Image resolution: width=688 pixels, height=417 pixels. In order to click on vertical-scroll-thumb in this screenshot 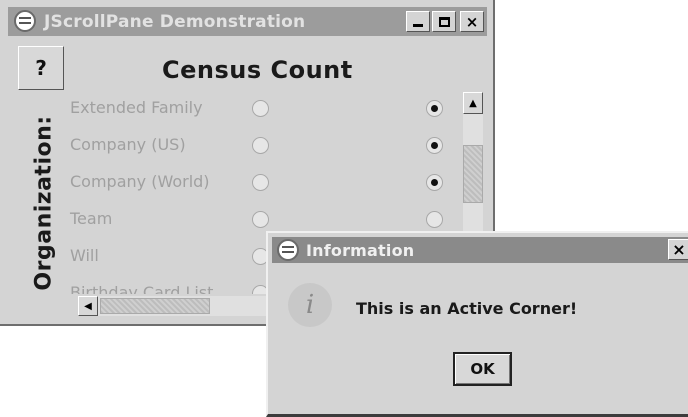, I will do `click(473, 174)`.